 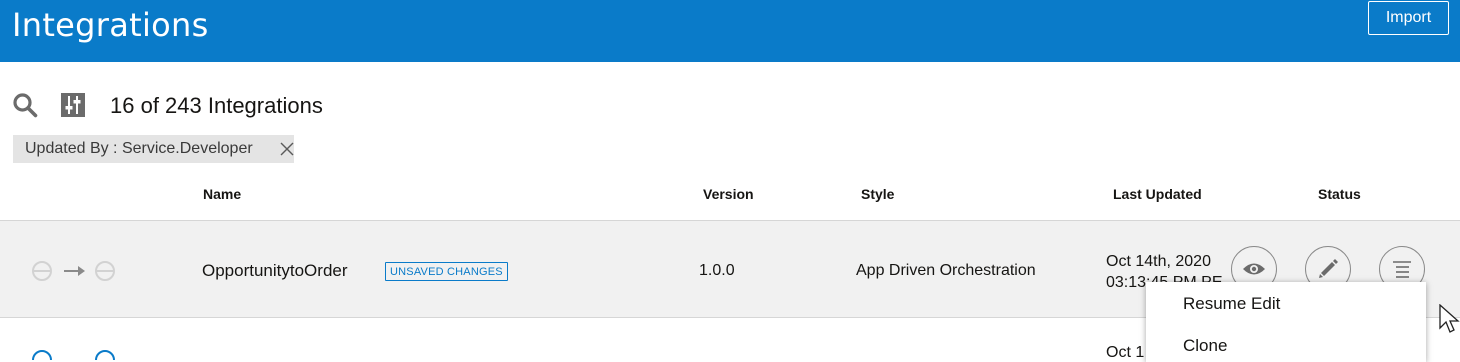 What do you see at coordinates (1125, 352) in the screenshot?
I see `last-updated-date: Oct 1` at bounding box center [1125, 352].